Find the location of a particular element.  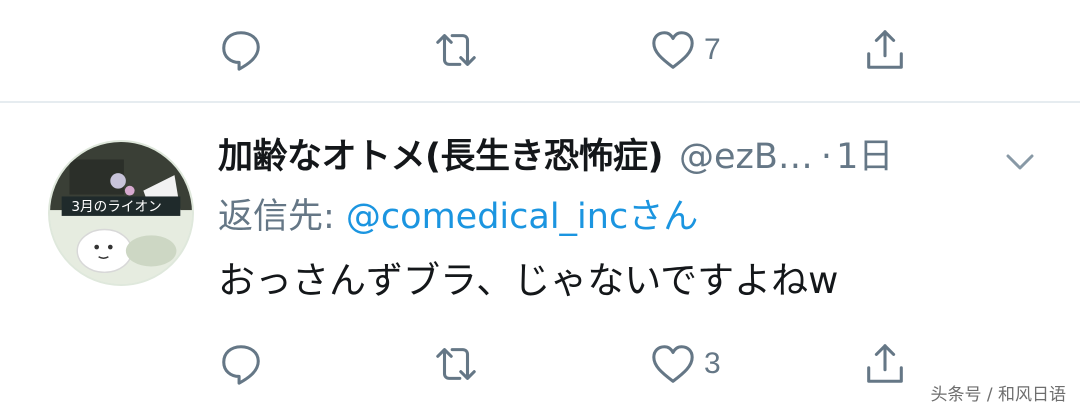

like-button: 3 is located at coordinates (685, 364).